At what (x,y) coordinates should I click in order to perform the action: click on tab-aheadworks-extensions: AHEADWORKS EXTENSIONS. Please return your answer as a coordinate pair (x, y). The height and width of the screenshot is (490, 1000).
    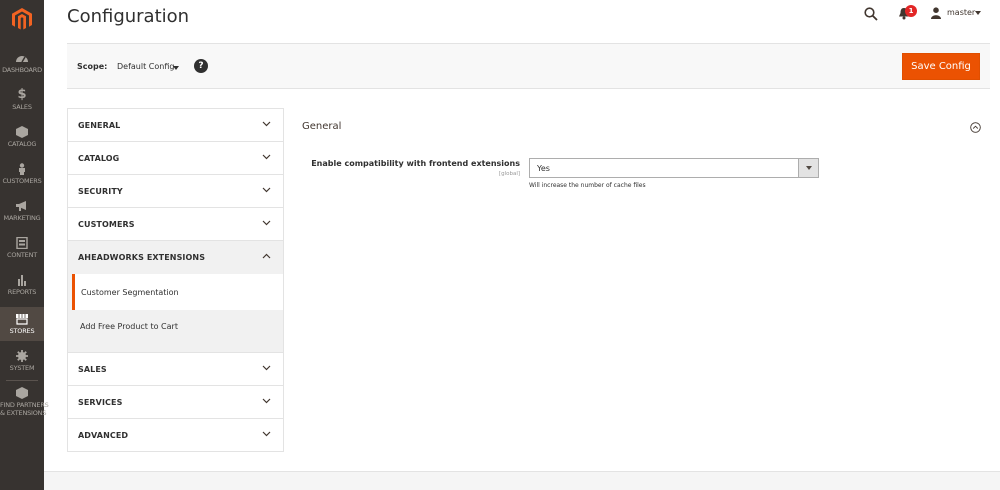
    Looking at the image, I should click on (175, 257).